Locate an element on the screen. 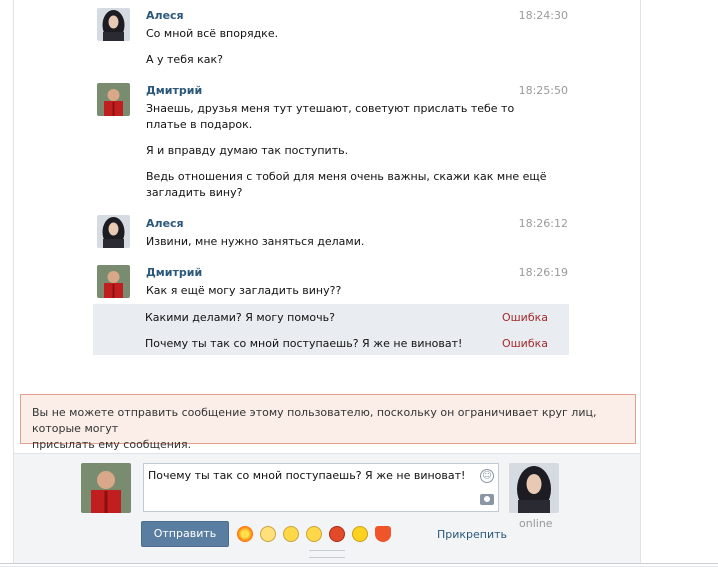 This screenshot has width=718, height=567. message-text: Как я ещё могу загладить вину?? is located at coordinates (244, 290).